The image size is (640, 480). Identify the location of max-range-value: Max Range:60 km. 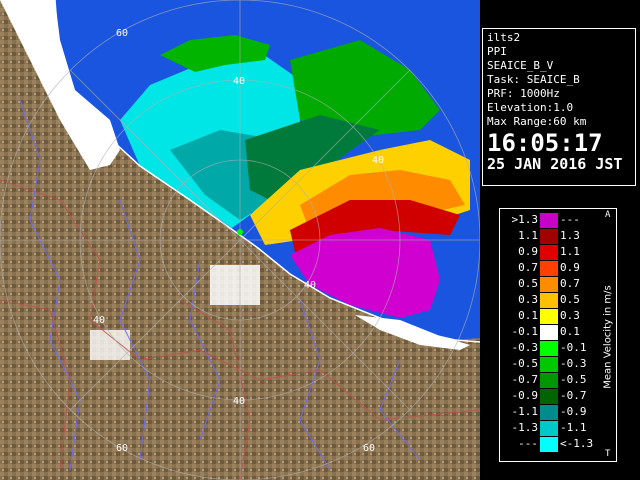
(537, 121).